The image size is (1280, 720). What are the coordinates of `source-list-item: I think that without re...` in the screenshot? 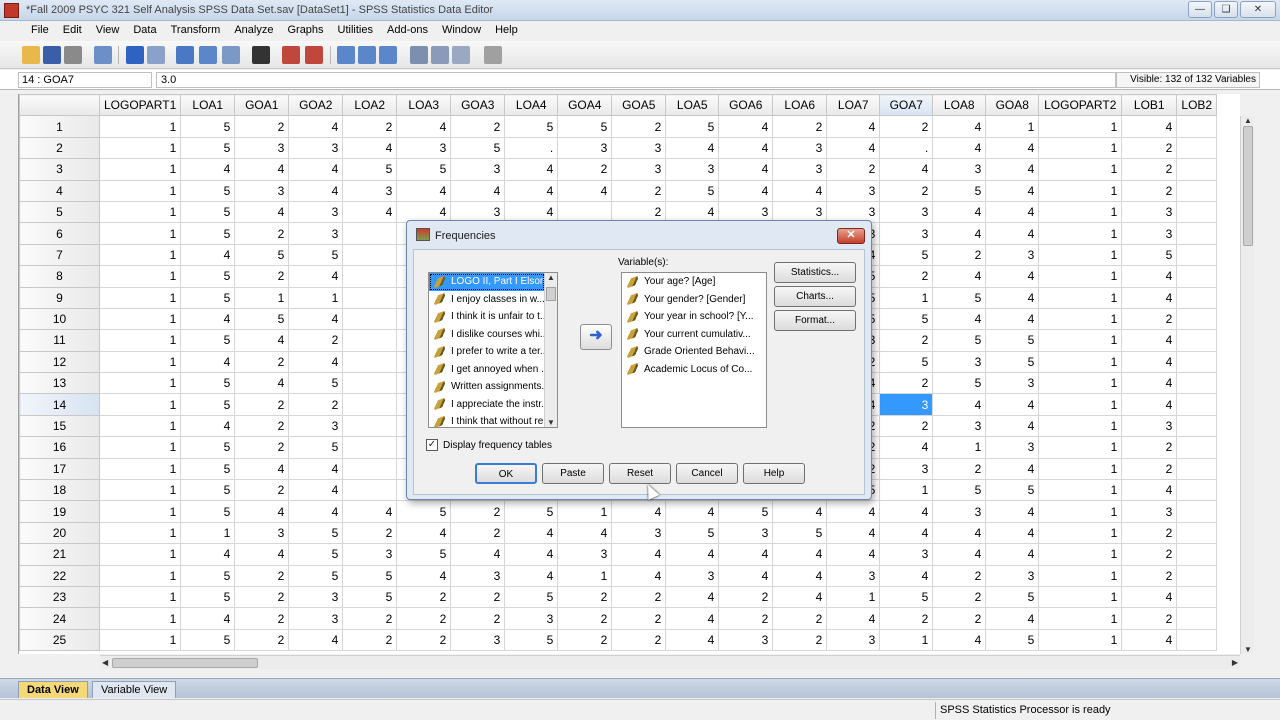 It's located at (487, 420).